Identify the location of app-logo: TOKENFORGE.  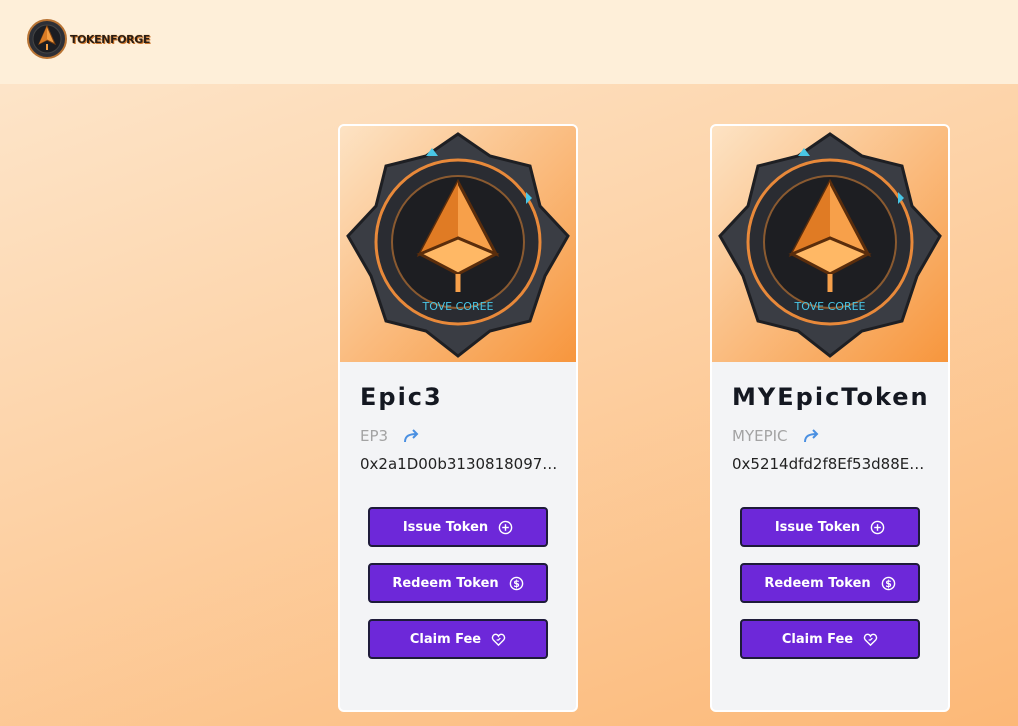
(88, 39).